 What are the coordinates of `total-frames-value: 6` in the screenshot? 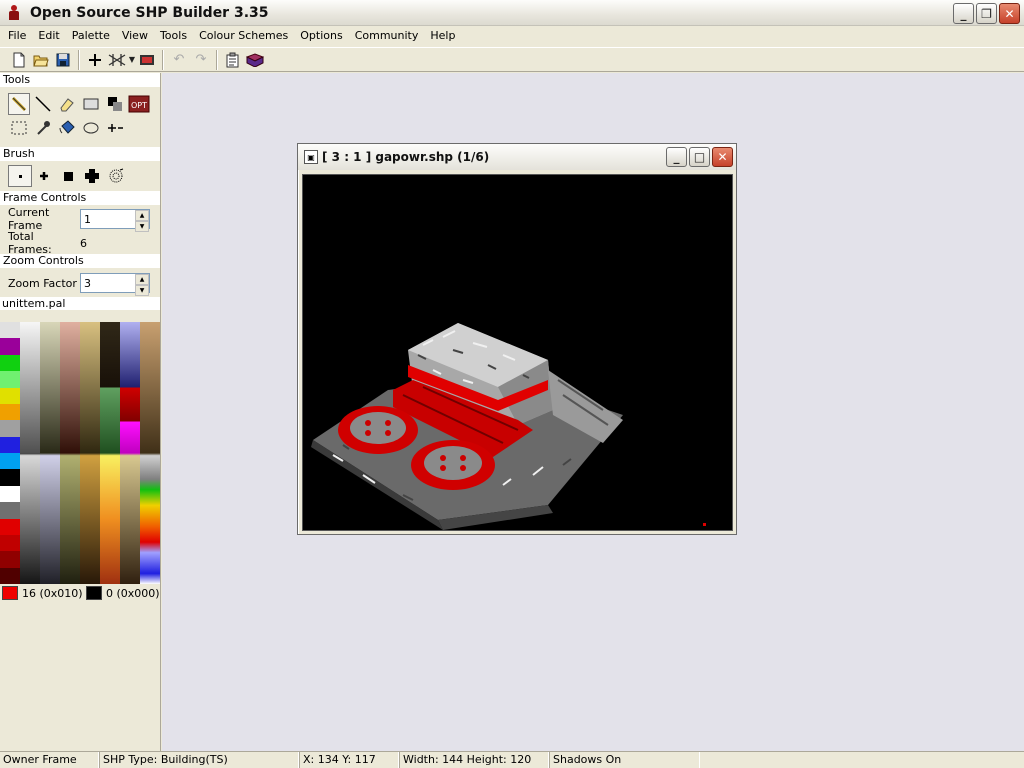 It's located at (83, 243).